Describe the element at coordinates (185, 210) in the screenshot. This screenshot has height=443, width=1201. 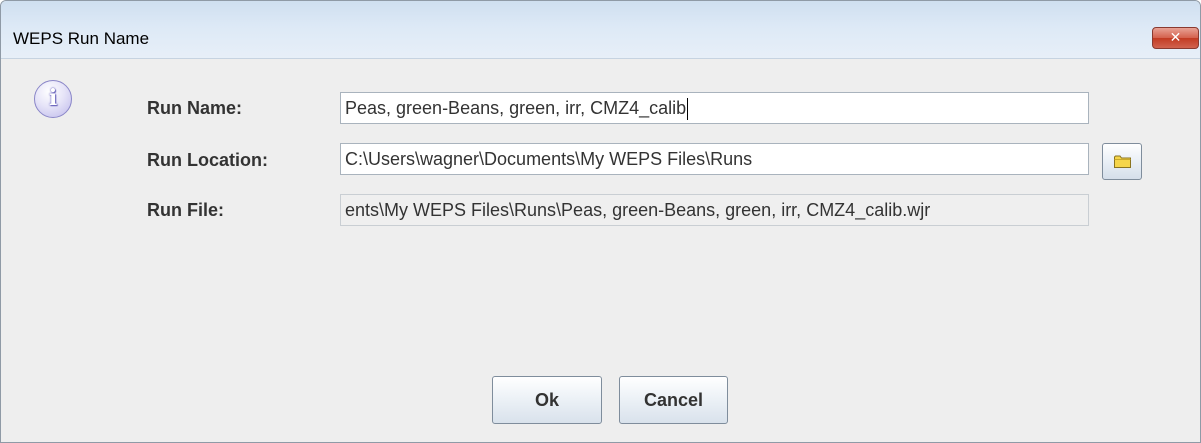
I see `run-file-label: Run File:` at that location.